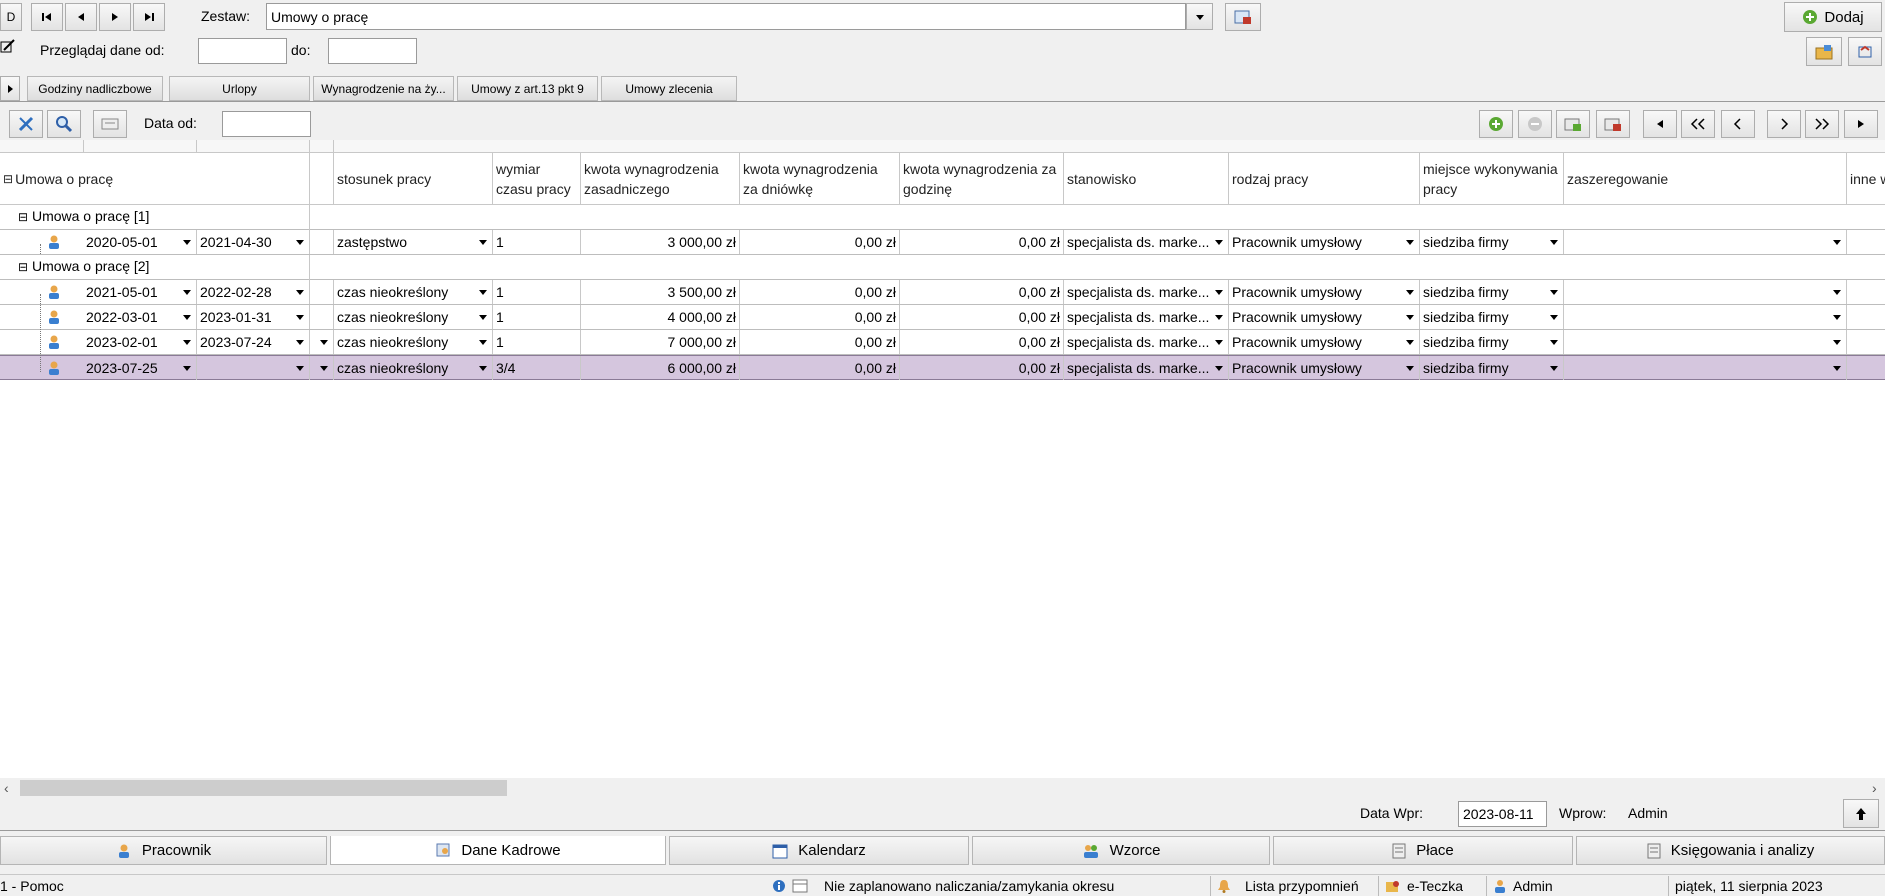 This screenshot has width=1885, height=896. I want to click on upload-button, so click(1861, 813).